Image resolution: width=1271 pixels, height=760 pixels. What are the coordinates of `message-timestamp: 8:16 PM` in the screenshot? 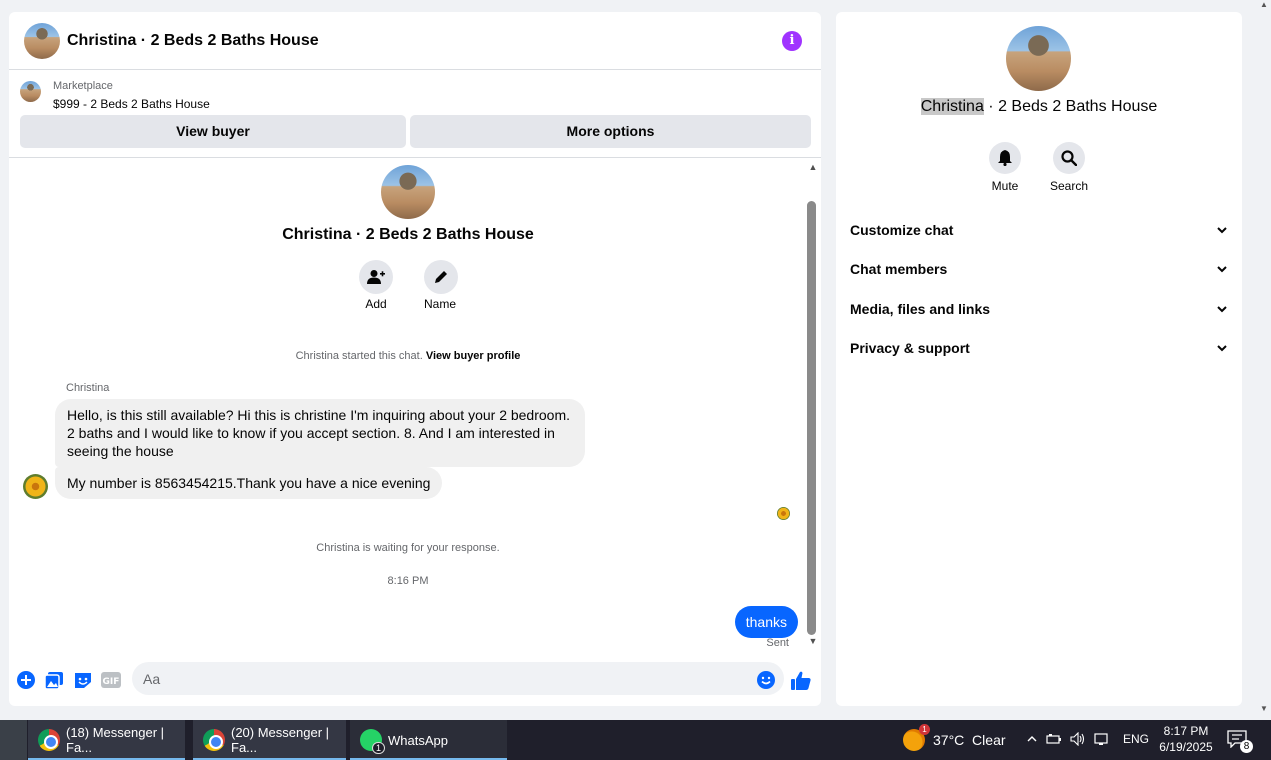 It's located at (408, 581).